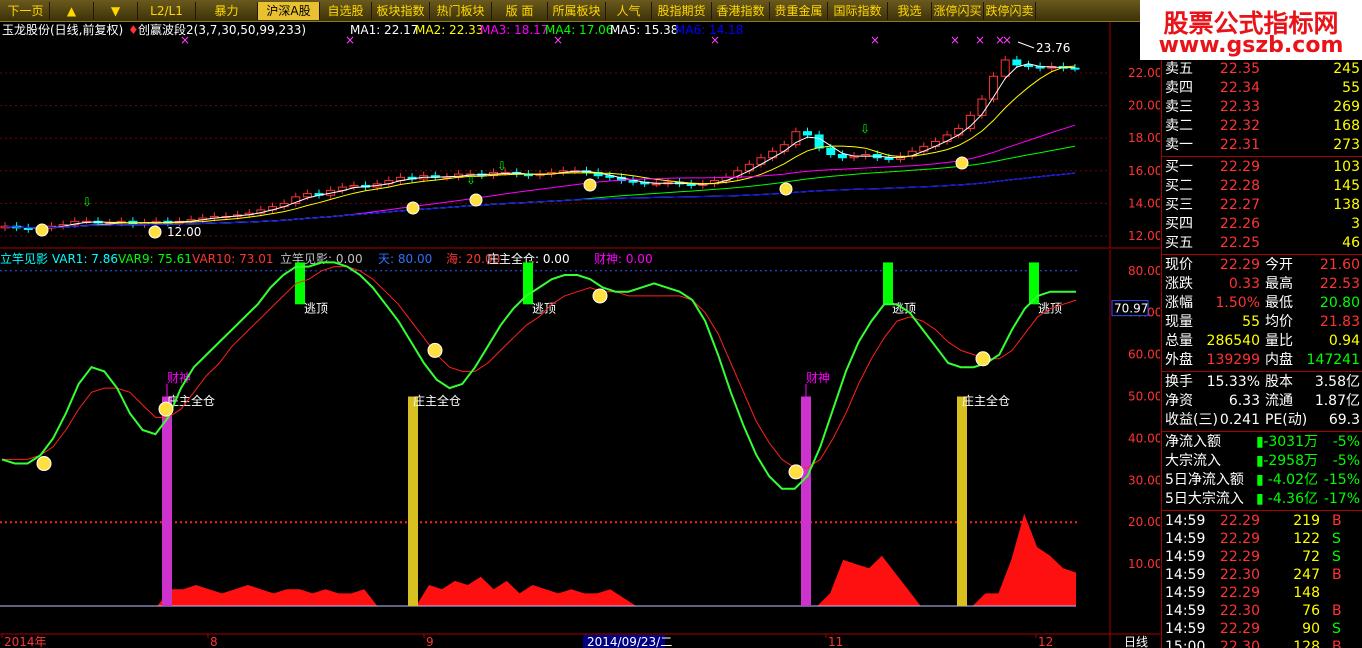 This screenshot has height=648, width=1362. I want to click on bid-price: 22.28, so click(1239, 186).